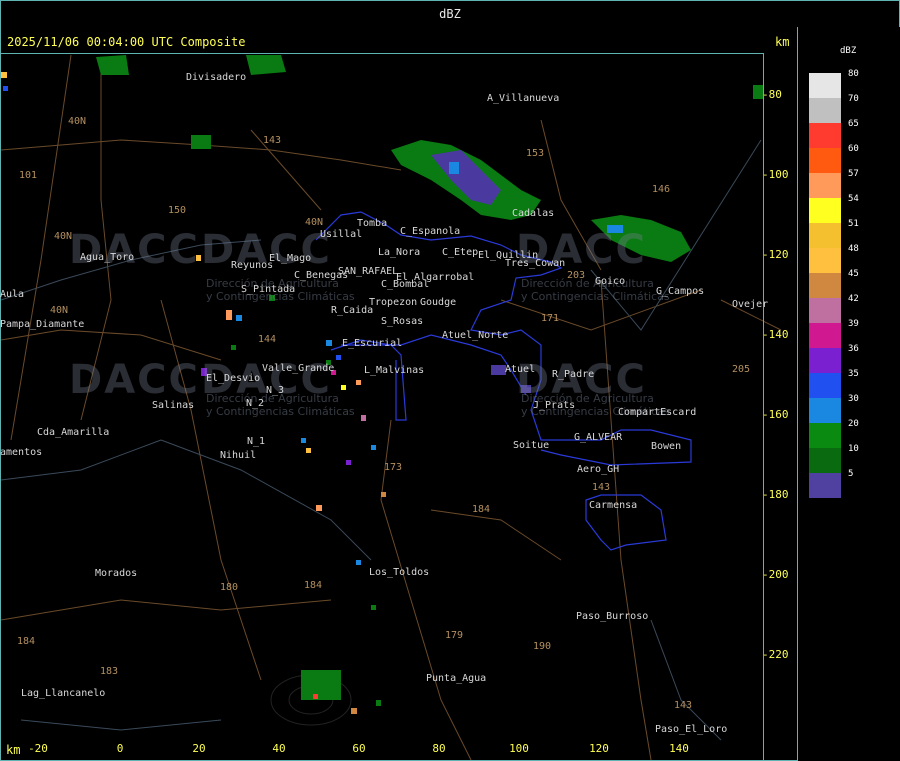  Describe the element at coordinates (279, 748) in the screenshot. I see `x-tick: 40` at that location.